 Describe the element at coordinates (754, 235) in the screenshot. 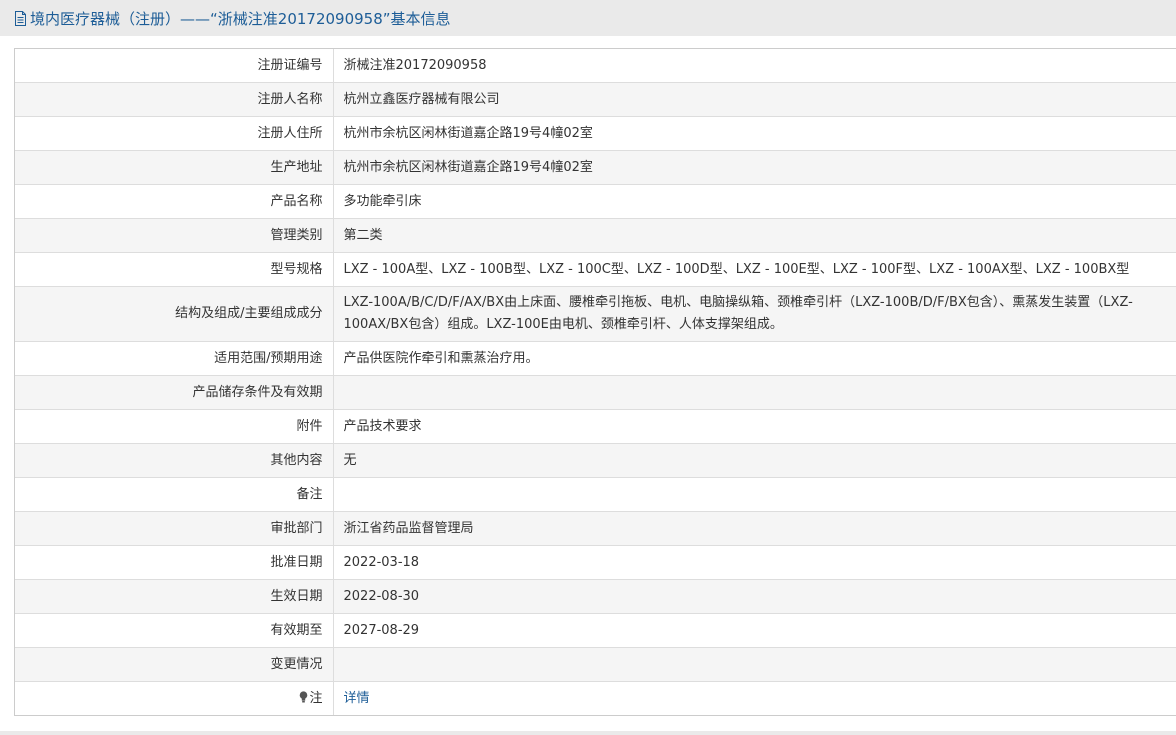

I see `row-value: 第二类` at that location.